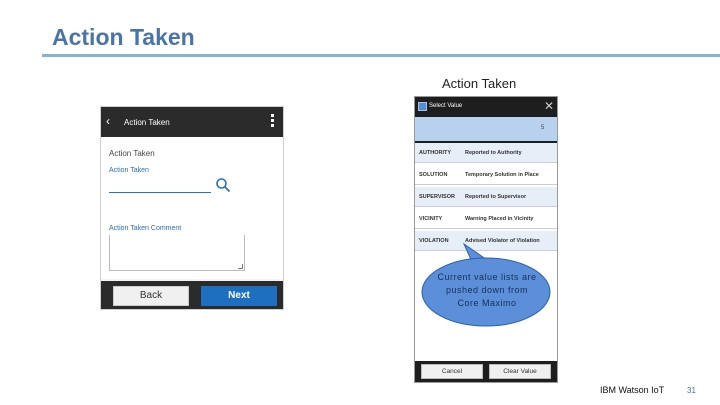  Describe the element at coordinates (486, 371) in the screenshot. I see `right-phone-footer: Cancel Clear Value` at that location.